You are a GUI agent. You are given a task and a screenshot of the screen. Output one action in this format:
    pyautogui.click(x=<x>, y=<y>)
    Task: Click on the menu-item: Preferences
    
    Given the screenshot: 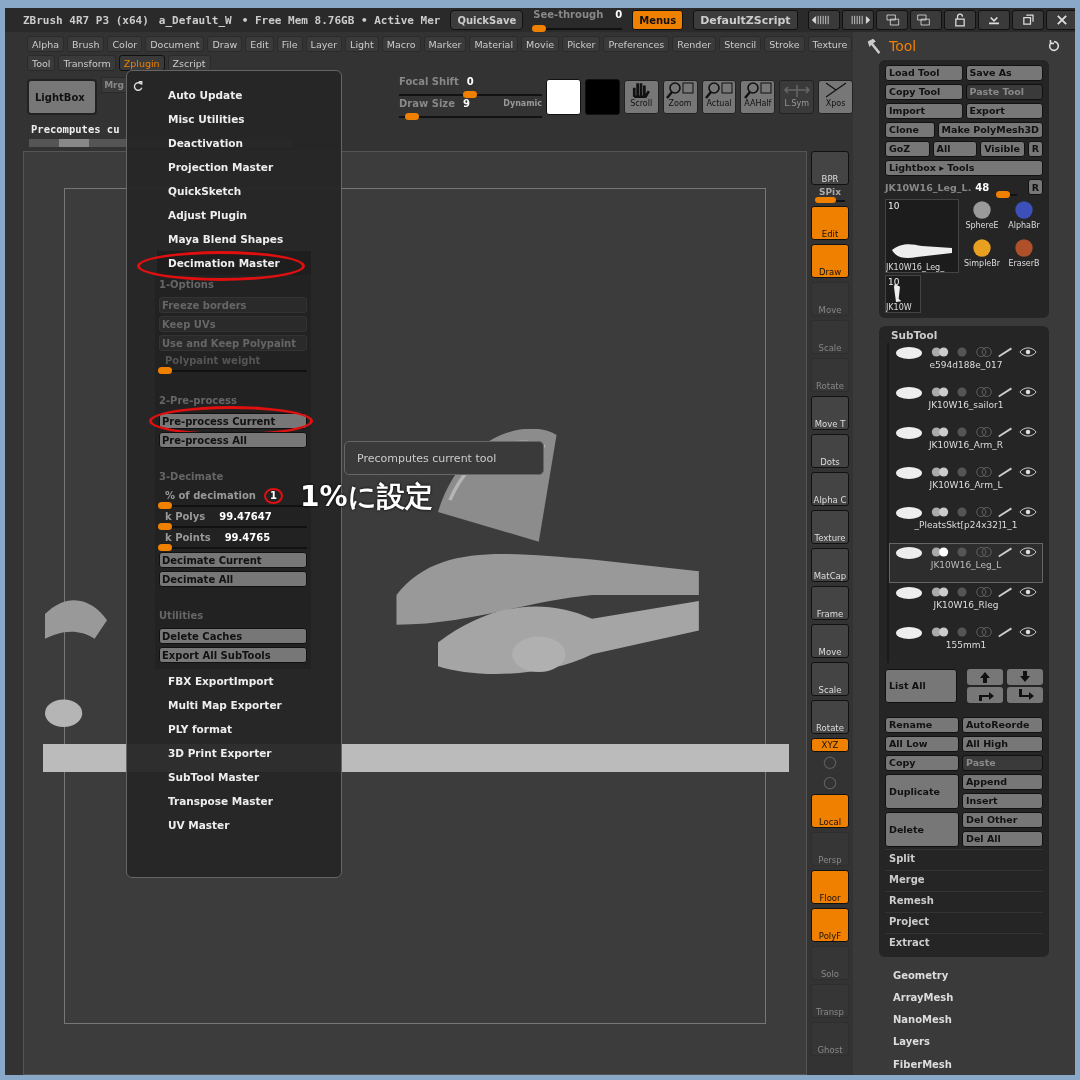 What is the action you would take?
    pyautogui.click(x=636, y=44)
    